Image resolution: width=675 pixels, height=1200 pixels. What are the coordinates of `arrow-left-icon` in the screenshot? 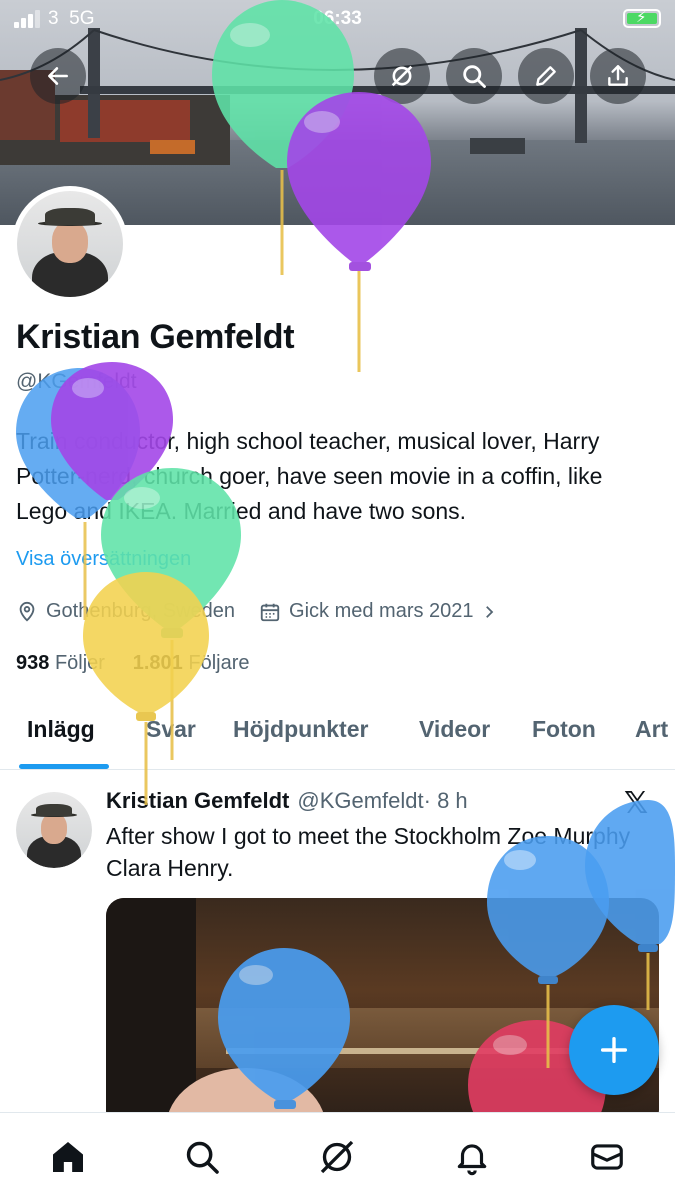 It's located at (58, 76).